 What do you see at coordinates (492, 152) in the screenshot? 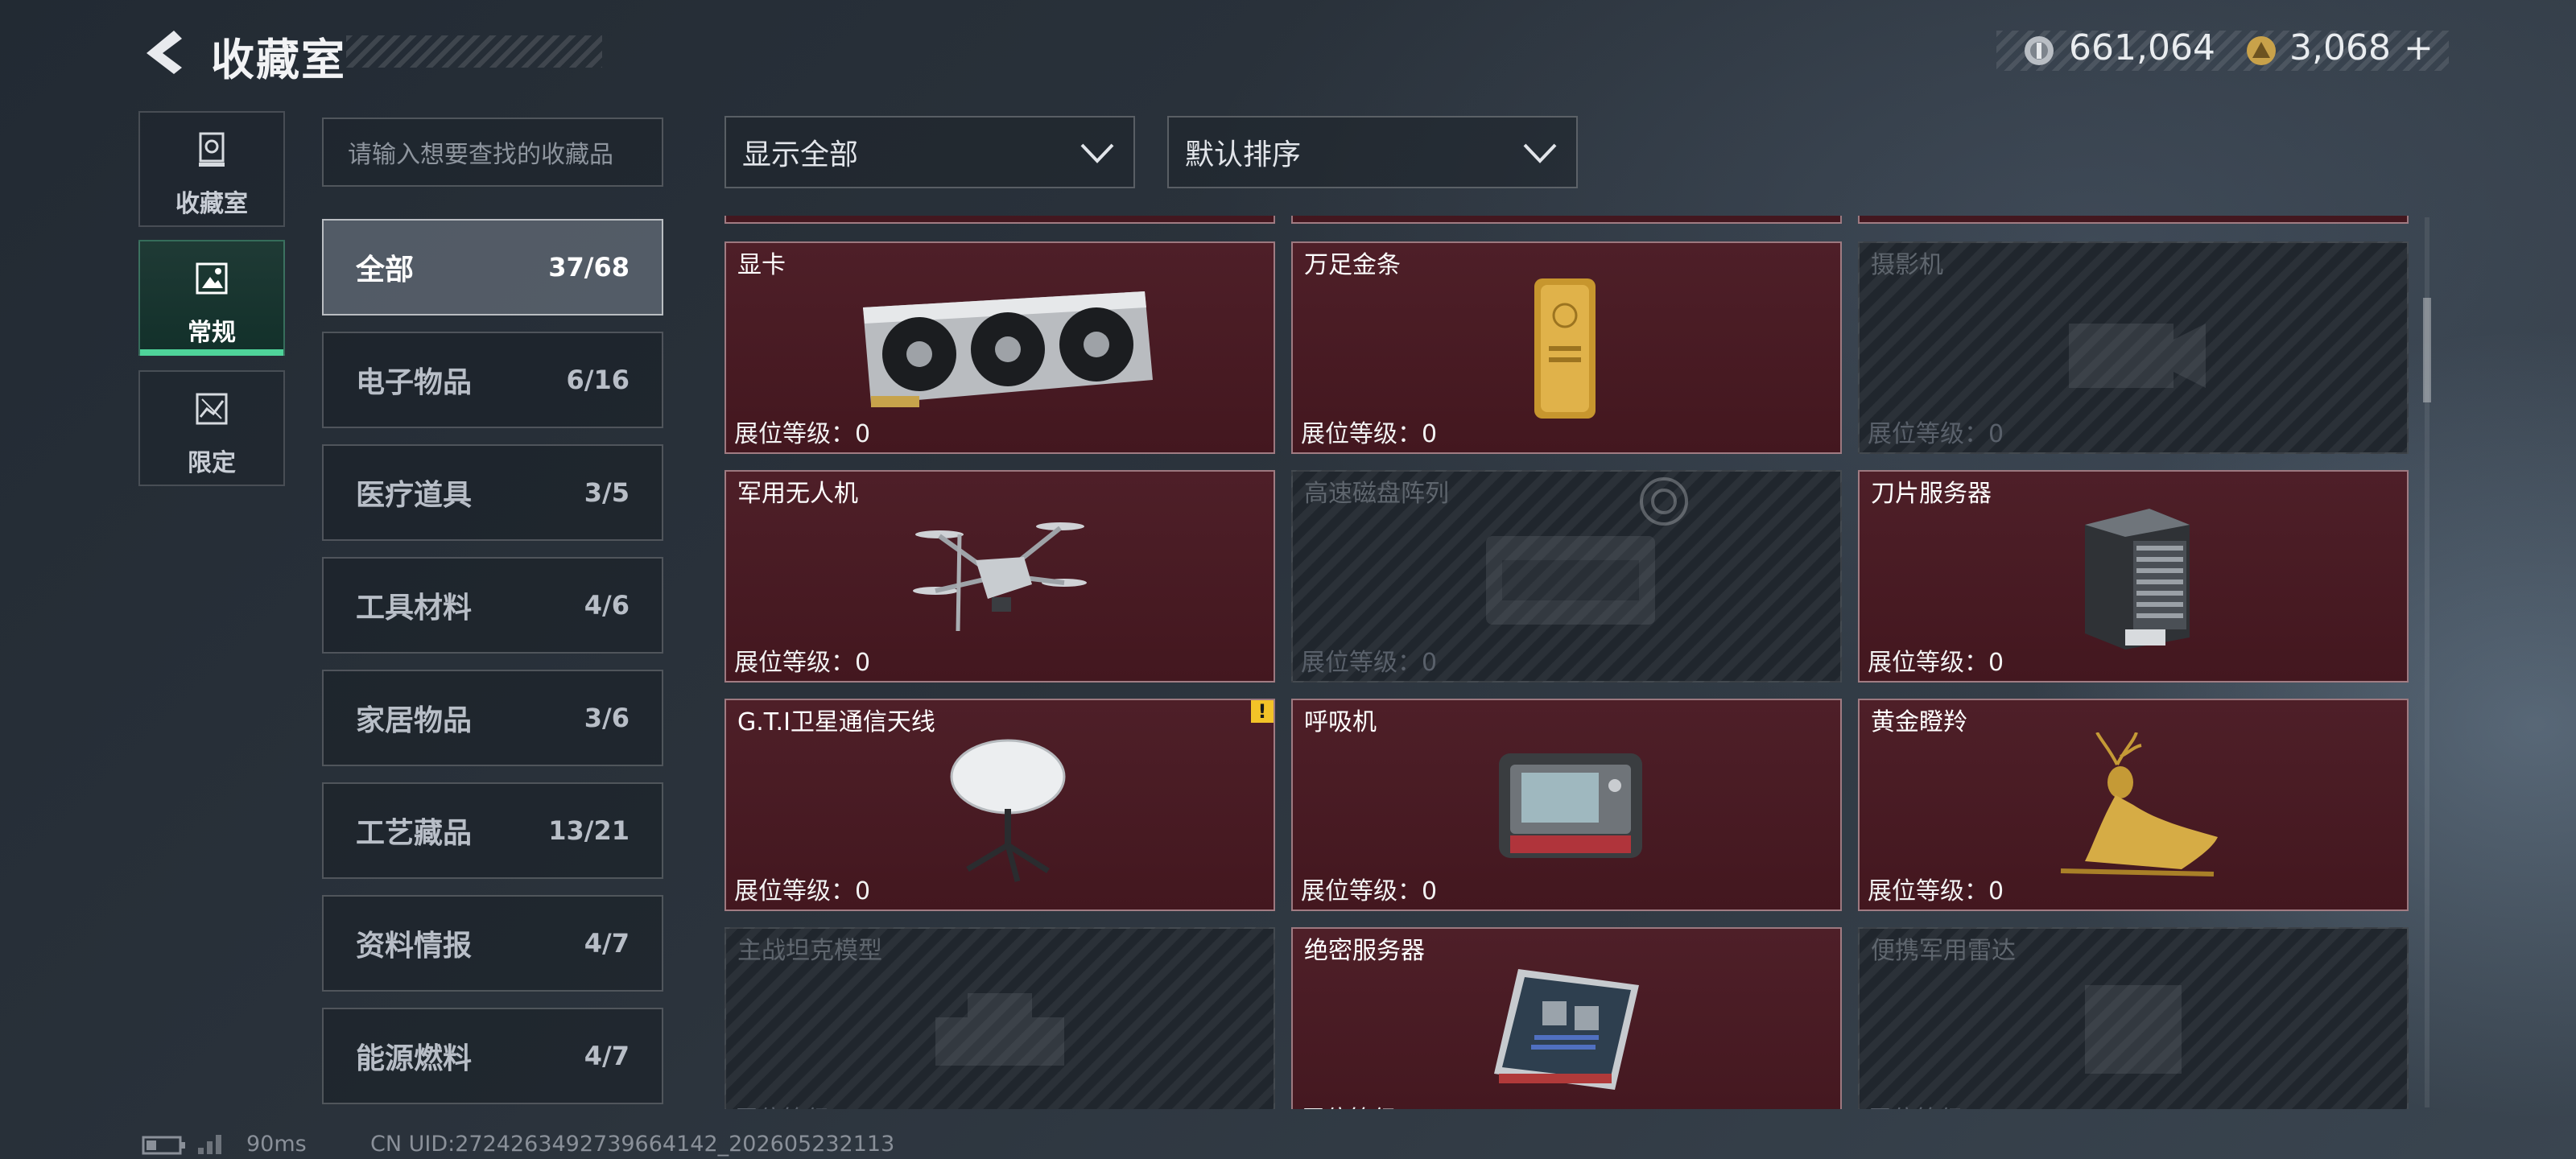
I see `search-input: 请输入想要查找的收藏品` at bounding box center [492, 152].